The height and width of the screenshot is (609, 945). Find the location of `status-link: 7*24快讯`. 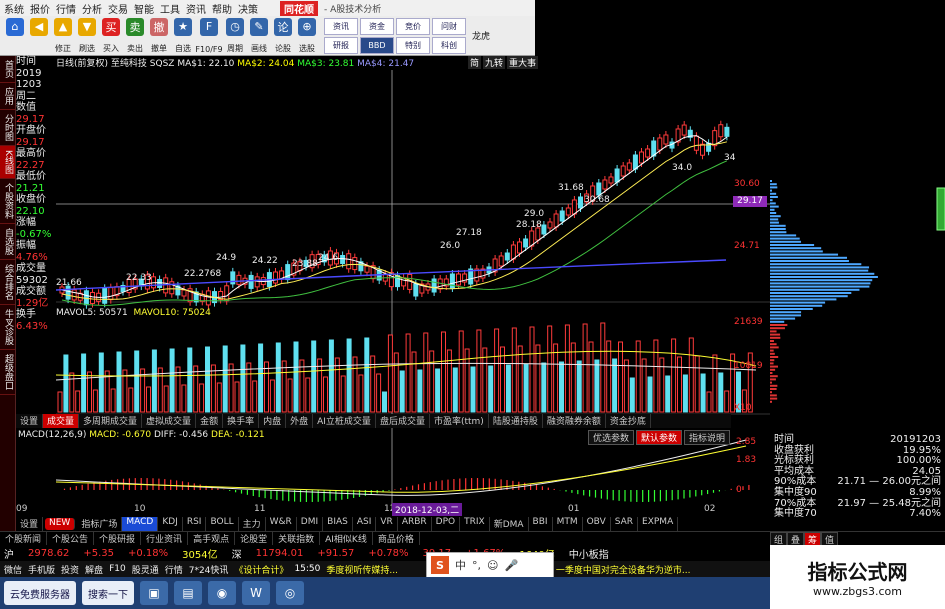

status-link: 7*24快讯 is located at coordinates (209, 569).